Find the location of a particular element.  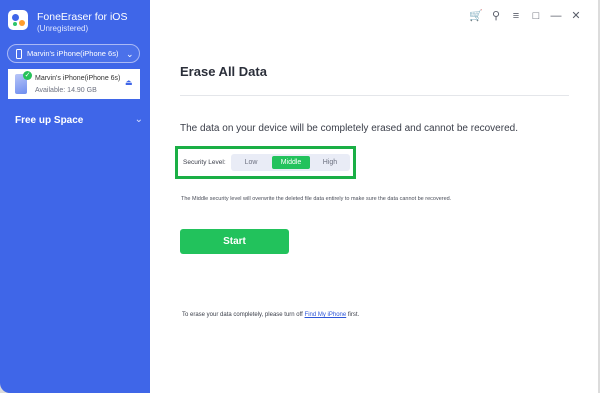

window-toolbar: 🛒 ⚲ ≡ □ — ✕ is located at coordinates (524, 14).